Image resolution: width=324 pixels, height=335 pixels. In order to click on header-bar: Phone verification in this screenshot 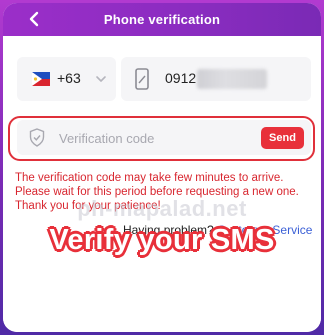, I will do `click(162, 19)`.